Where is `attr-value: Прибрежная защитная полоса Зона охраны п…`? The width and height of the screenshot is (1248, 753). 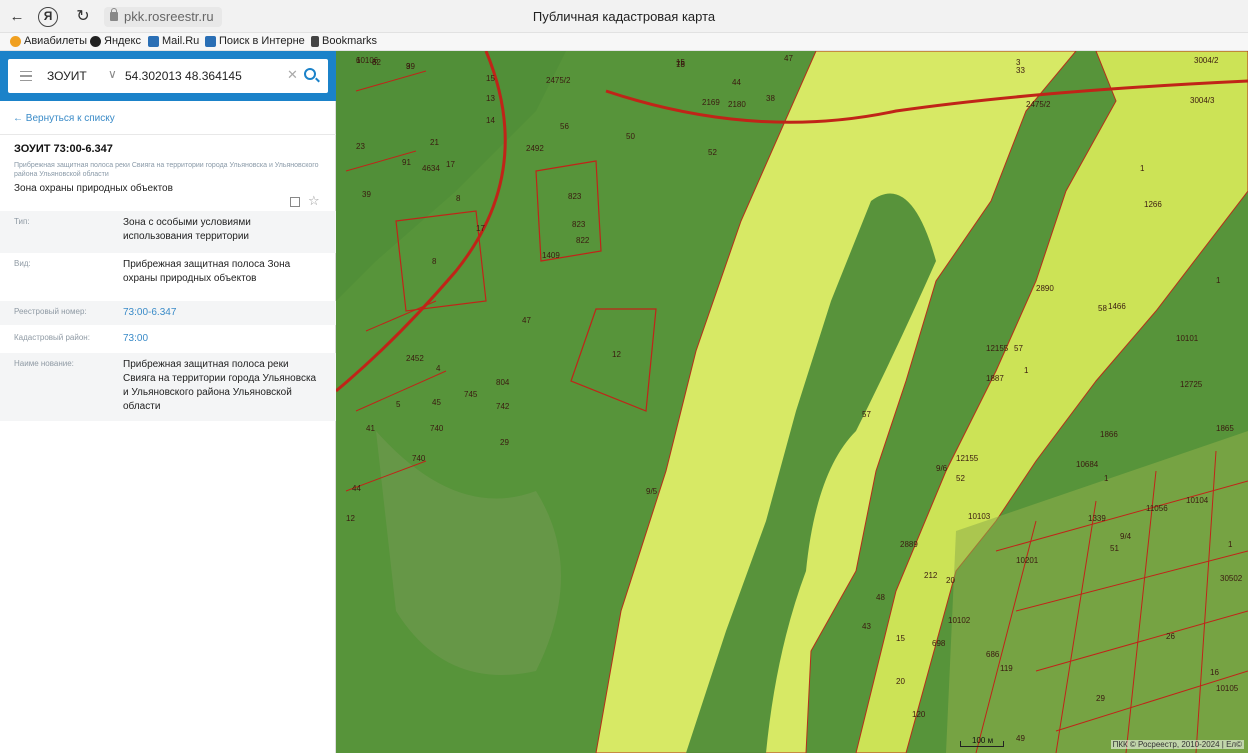
attr-value: Прибрежная защитная полоса Зона охраны п… is located at coordinates (207, 271).